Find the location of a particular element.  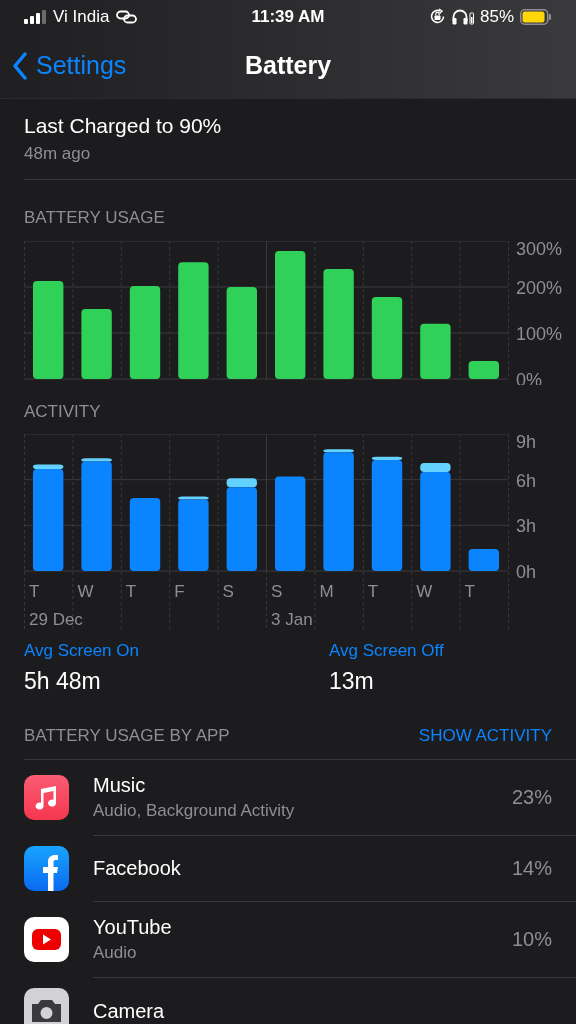

axis-label: 0h is located at coordinates (526, 572).